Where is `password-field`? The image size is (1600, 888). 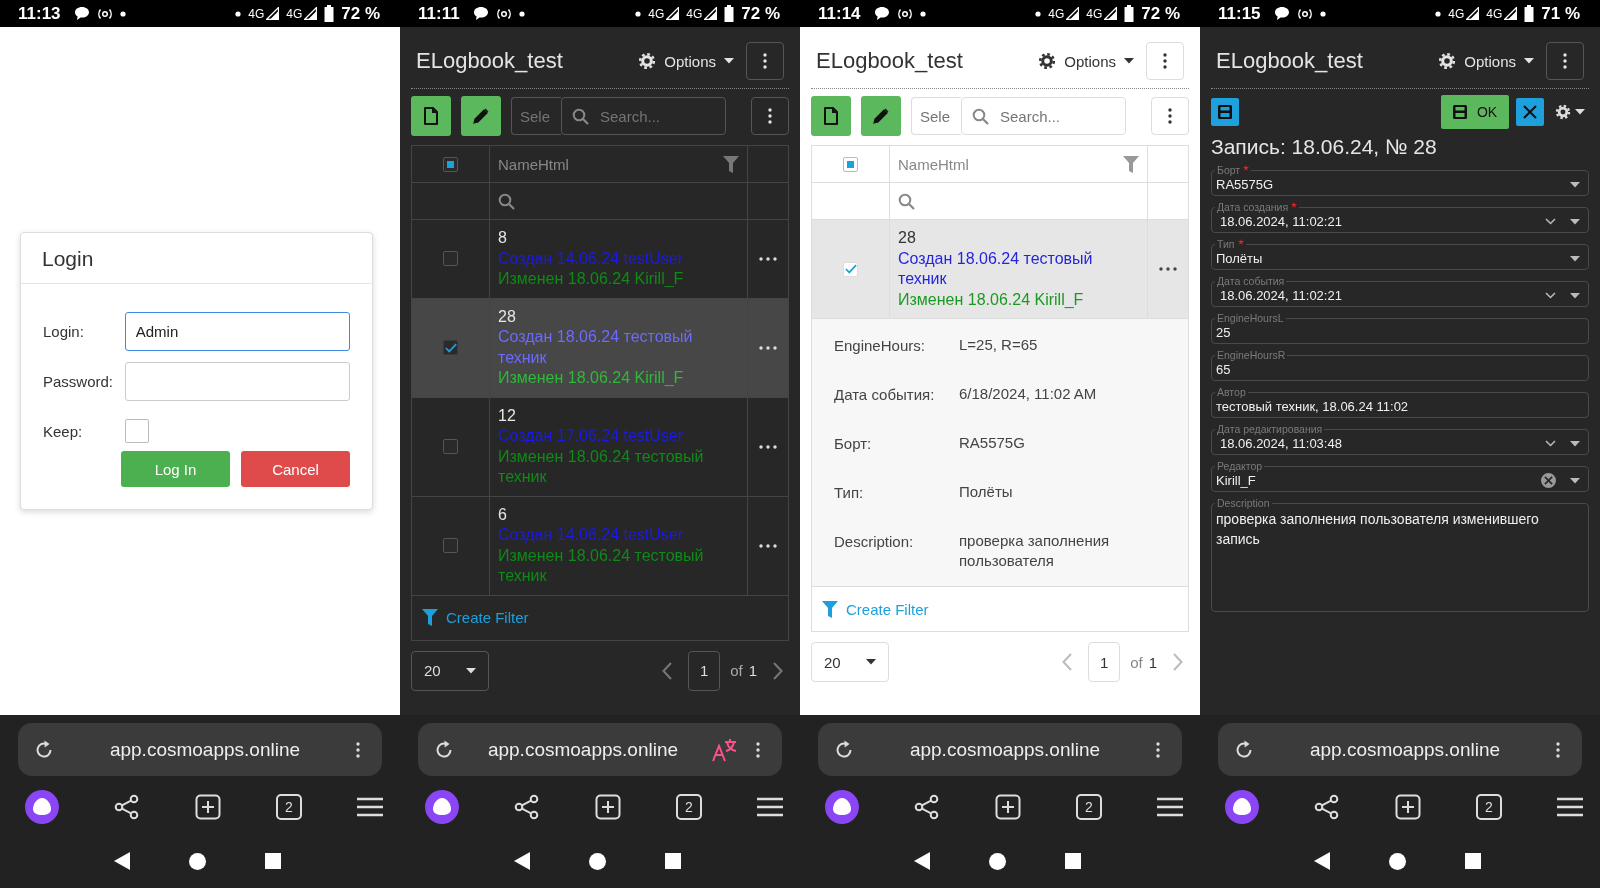 password-field is located at coordinates (237, 381).